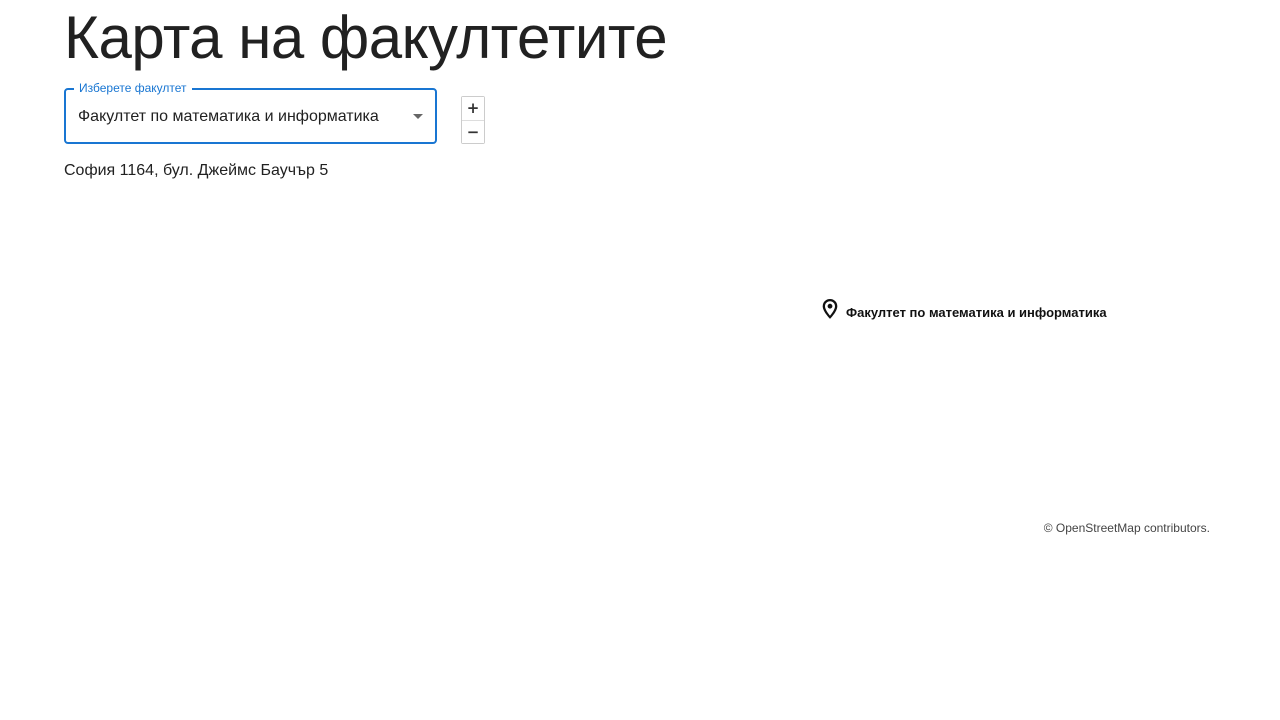 This screenshot has height=720, width=1280. I want to click on map-marker-label: Факултет по математика и информатика, so click(976, 312).